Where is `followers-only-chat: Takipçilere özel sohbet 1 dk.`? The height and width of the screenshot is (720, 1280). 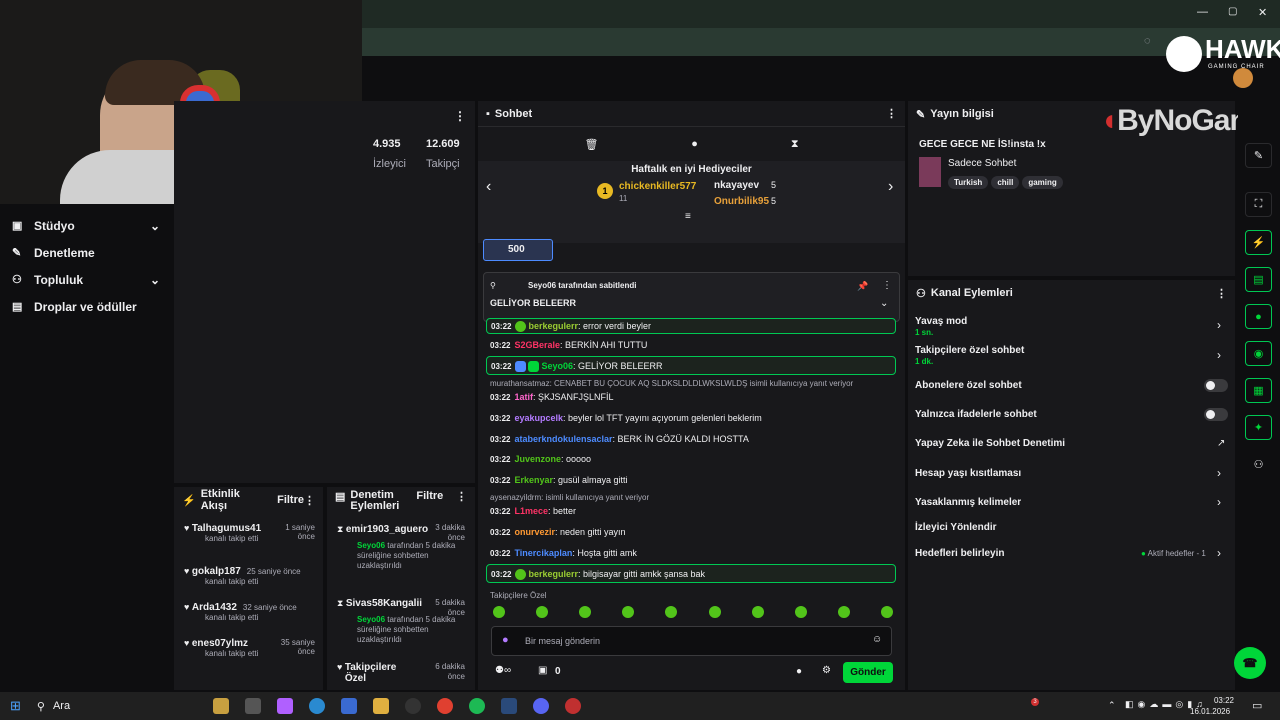
followers-only-chat: Takipçilere özel sohbet 1 dk. is located at coordinates (969, 355).